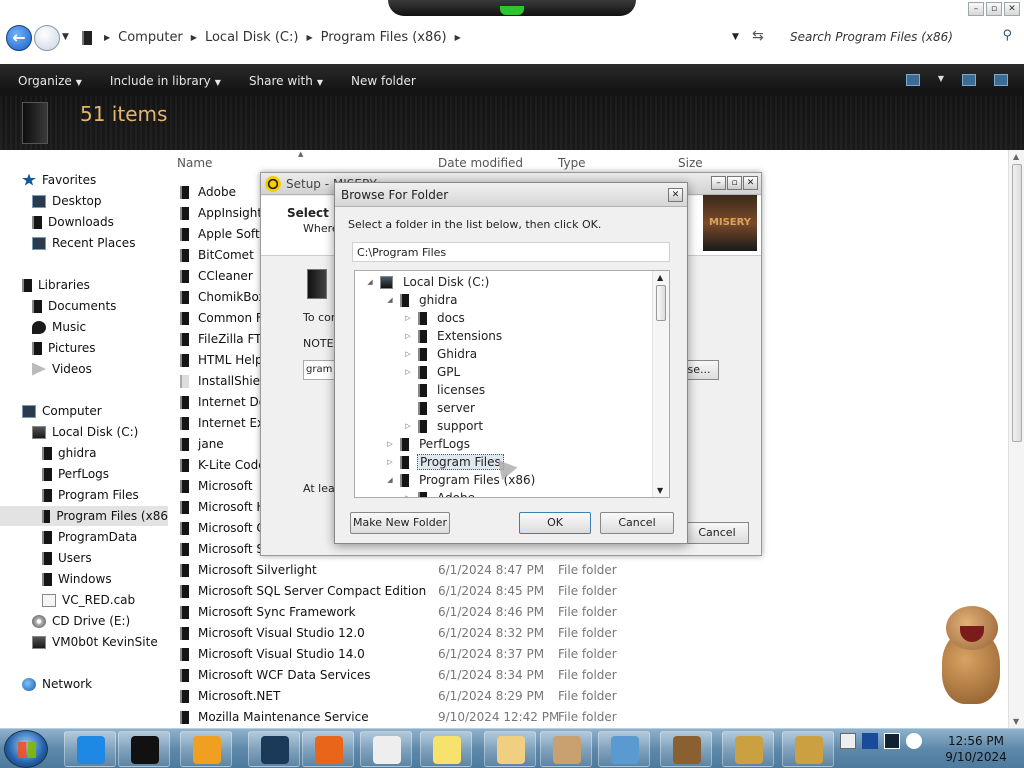 This screenshot has height=768, width=1024. Describe the element at coordinates (717, 533) in the screenshot. I see `setup-cancel-button: Cancel` at that location.